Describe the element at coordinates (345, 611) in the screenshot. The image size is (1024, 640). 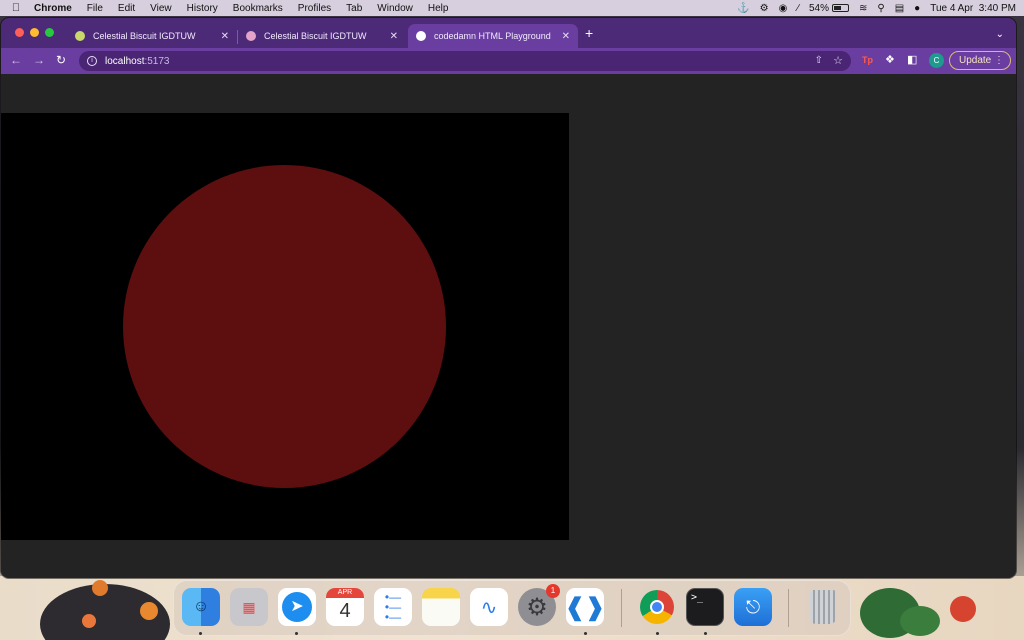
I see `calendar-day: 4` at that location.